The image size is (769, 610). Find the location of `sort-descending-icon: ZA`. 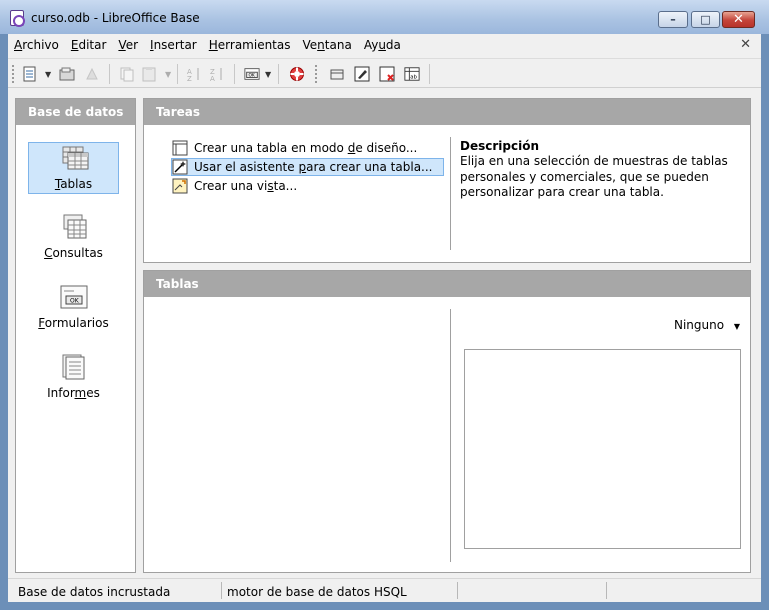

sort-descending-icon: ZA is located at coordinates (217, 74).